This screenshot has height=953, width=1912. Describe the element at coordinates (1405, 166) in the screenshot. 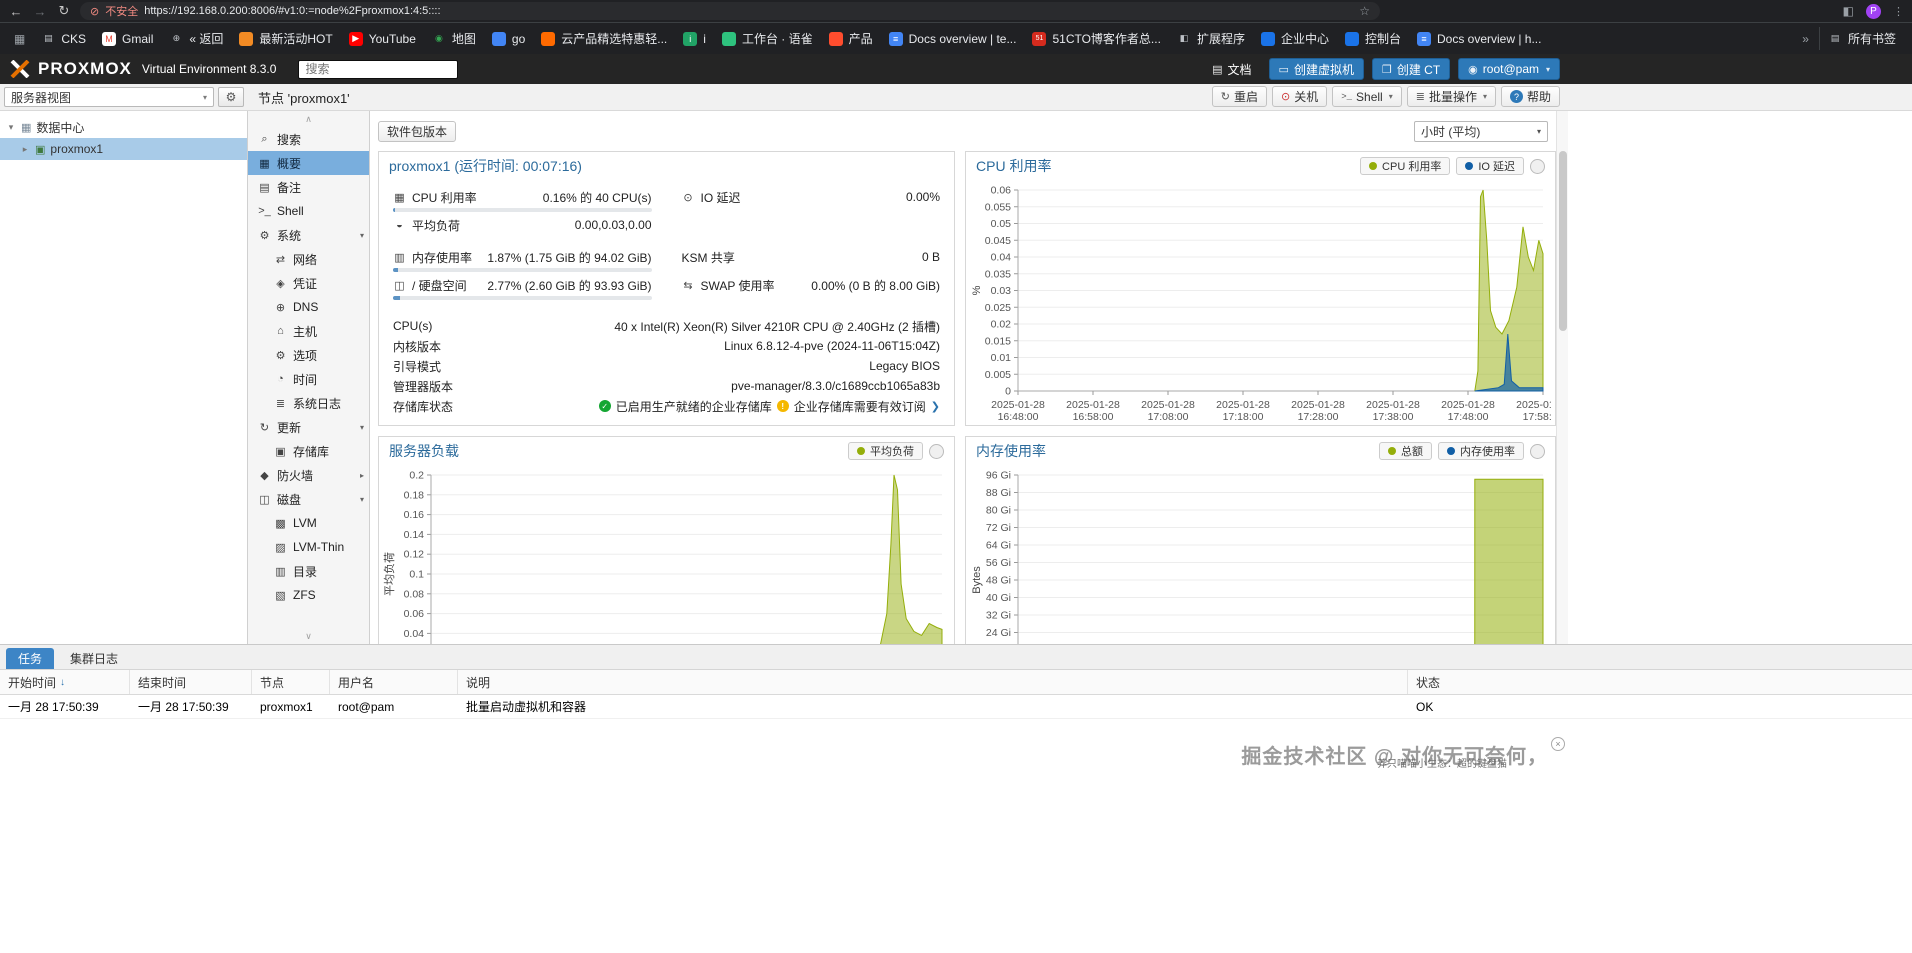

I see `legend-CPU 利用率: CPU 利用率` at that location.